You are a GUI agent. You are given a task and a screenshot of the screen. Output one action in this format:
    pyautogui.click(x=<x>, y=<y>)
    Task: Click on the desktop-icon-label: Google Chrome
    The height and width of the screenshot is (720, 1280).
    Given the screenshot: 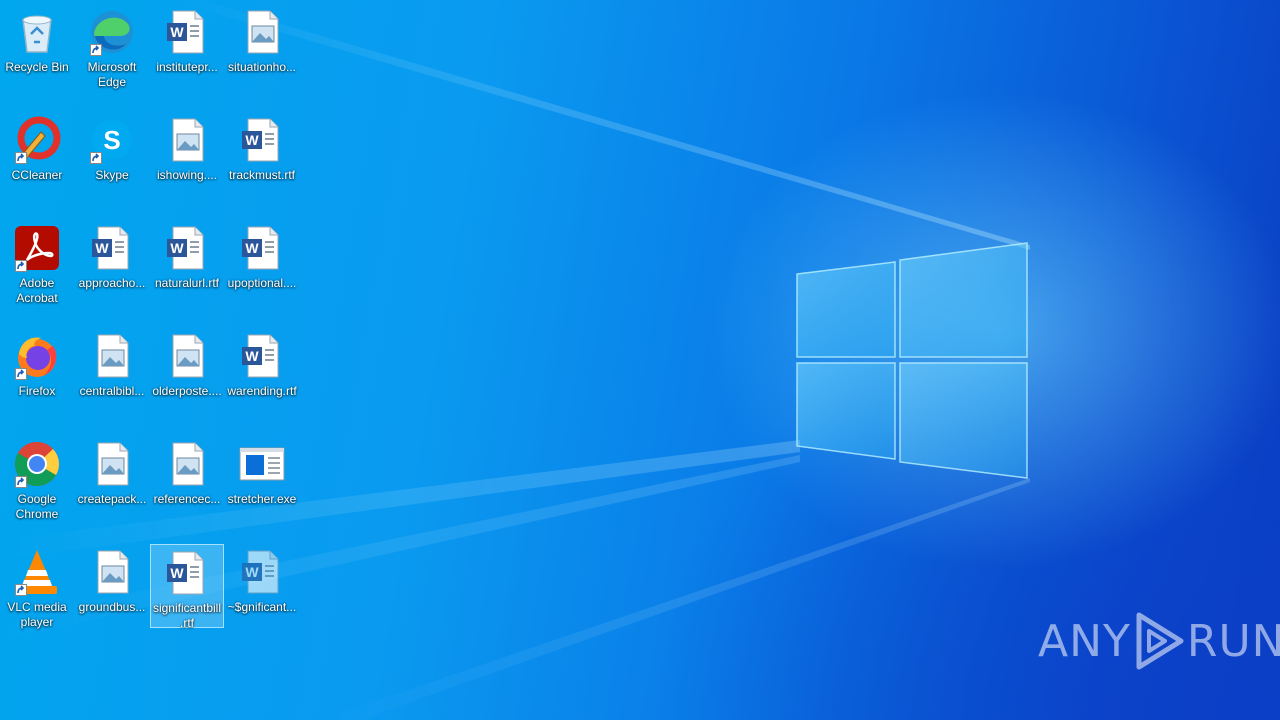 What is the action you would take?
    pyautogui.click(x=37, y=506)
    